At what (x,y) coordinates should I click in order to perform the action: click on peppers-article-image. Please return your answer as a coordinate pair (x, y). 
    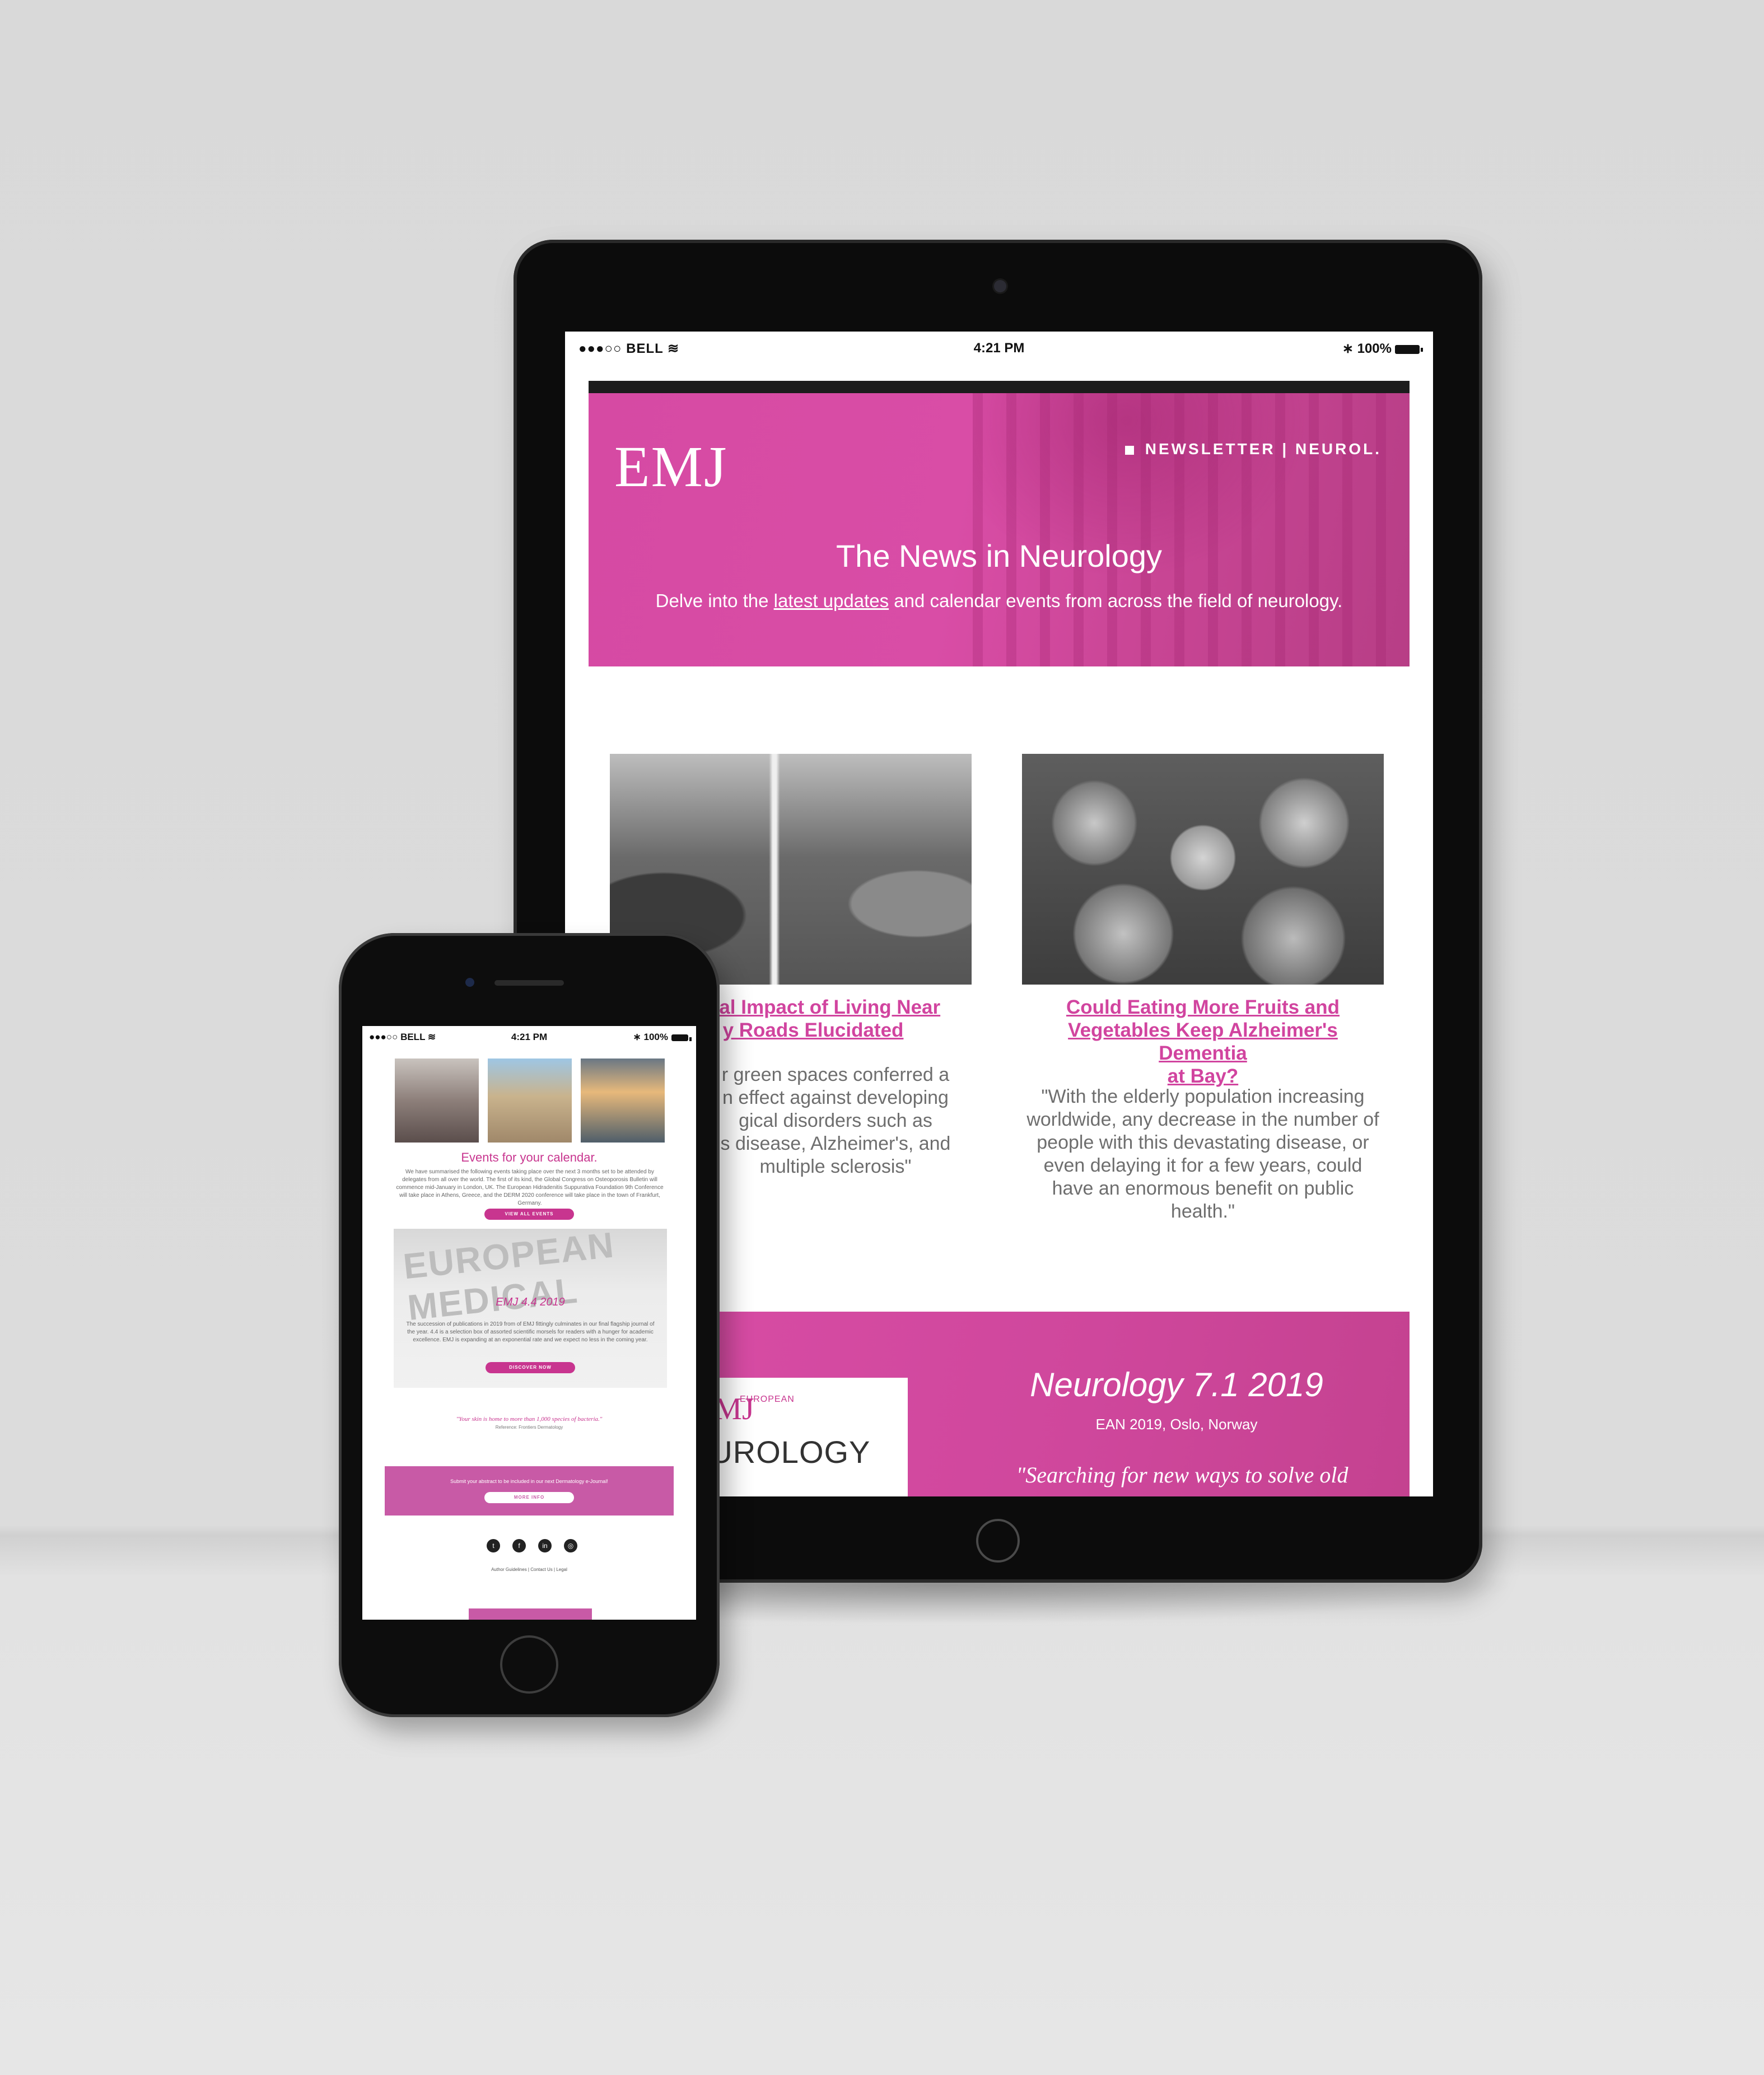
    Looking at the image, I should click on (1203, 869).